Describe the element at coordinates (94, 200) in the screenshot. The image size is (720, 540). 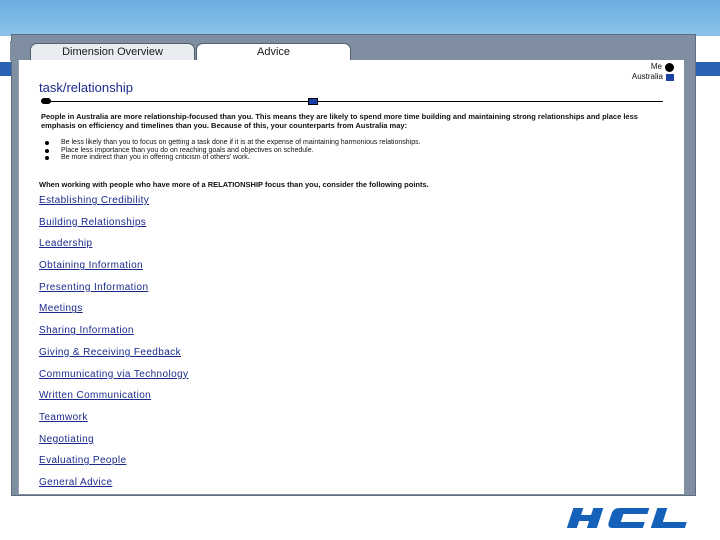
I see `advice-link-establishing-credibility: Establishing Credibility` at that location.